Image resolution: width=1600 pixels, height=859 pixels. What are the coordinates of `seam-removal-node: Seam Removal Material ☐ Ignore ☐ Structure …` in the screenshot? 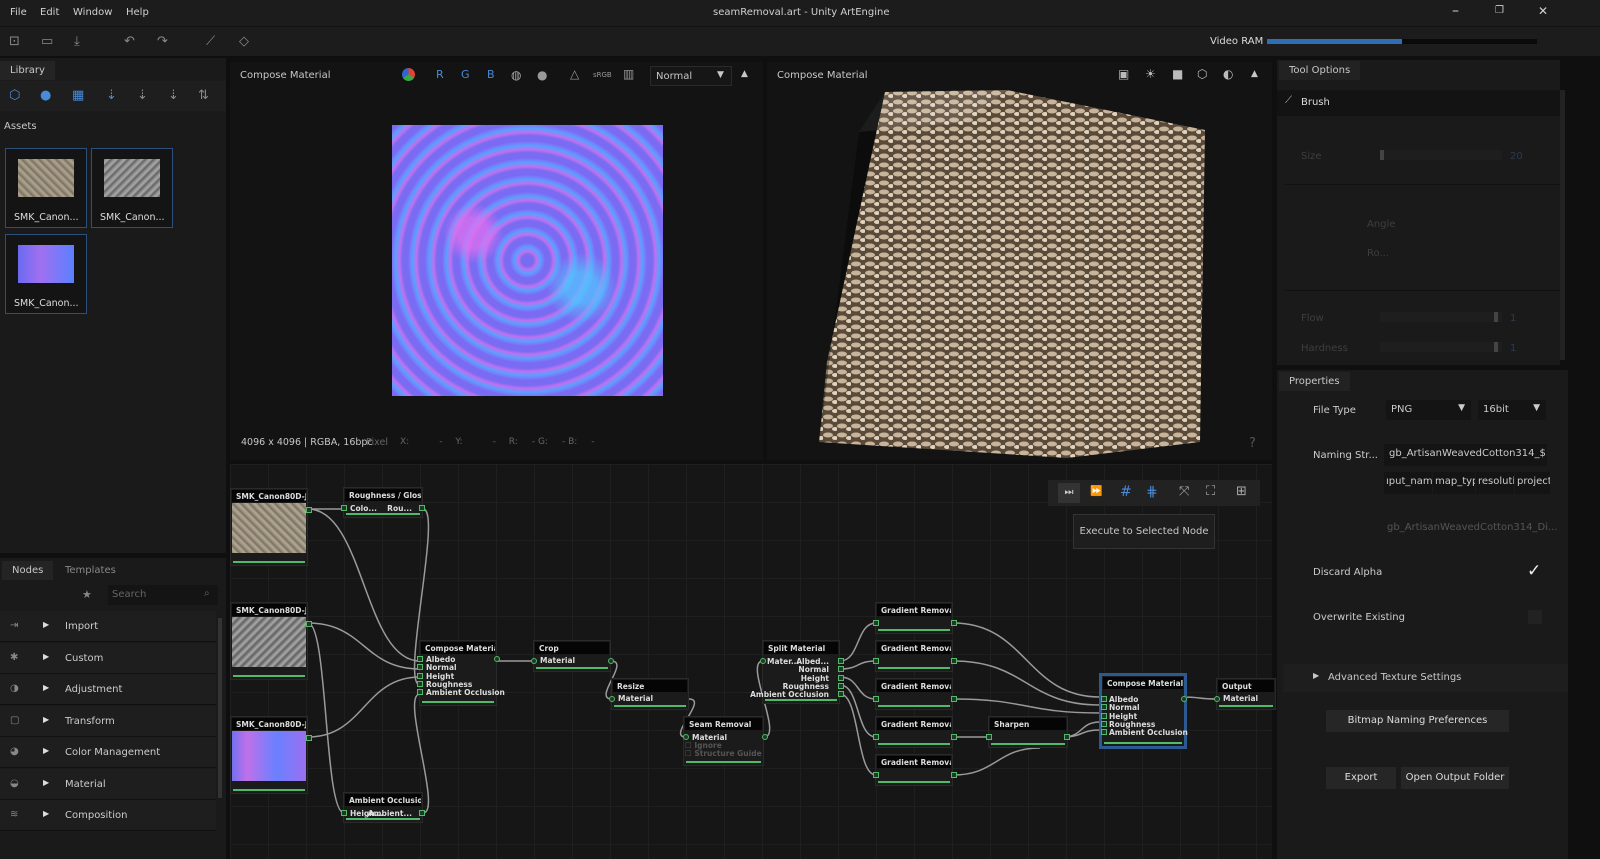 It's located at (725, 741).